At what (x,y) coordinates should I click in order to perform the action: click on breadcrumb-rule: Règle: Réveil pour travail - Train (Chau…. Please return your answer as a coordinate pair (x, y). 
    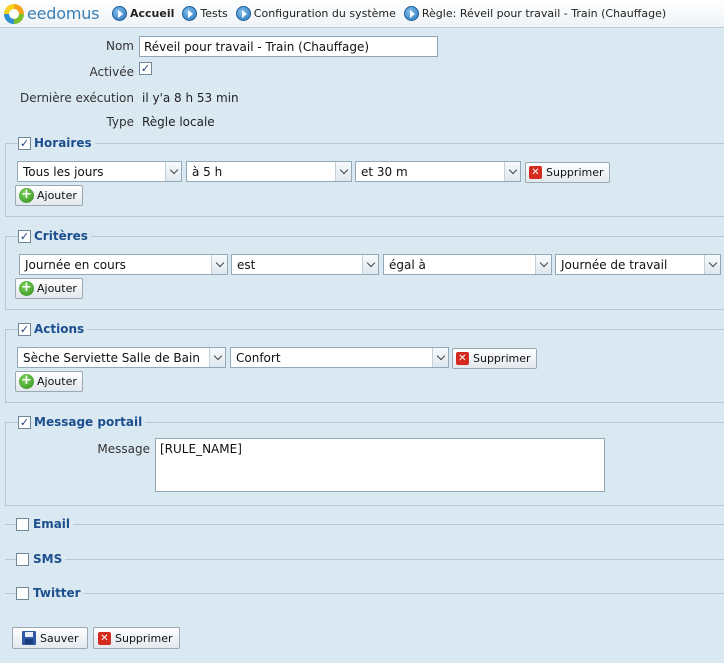
    Looking at the image, I should click on (535, 13).